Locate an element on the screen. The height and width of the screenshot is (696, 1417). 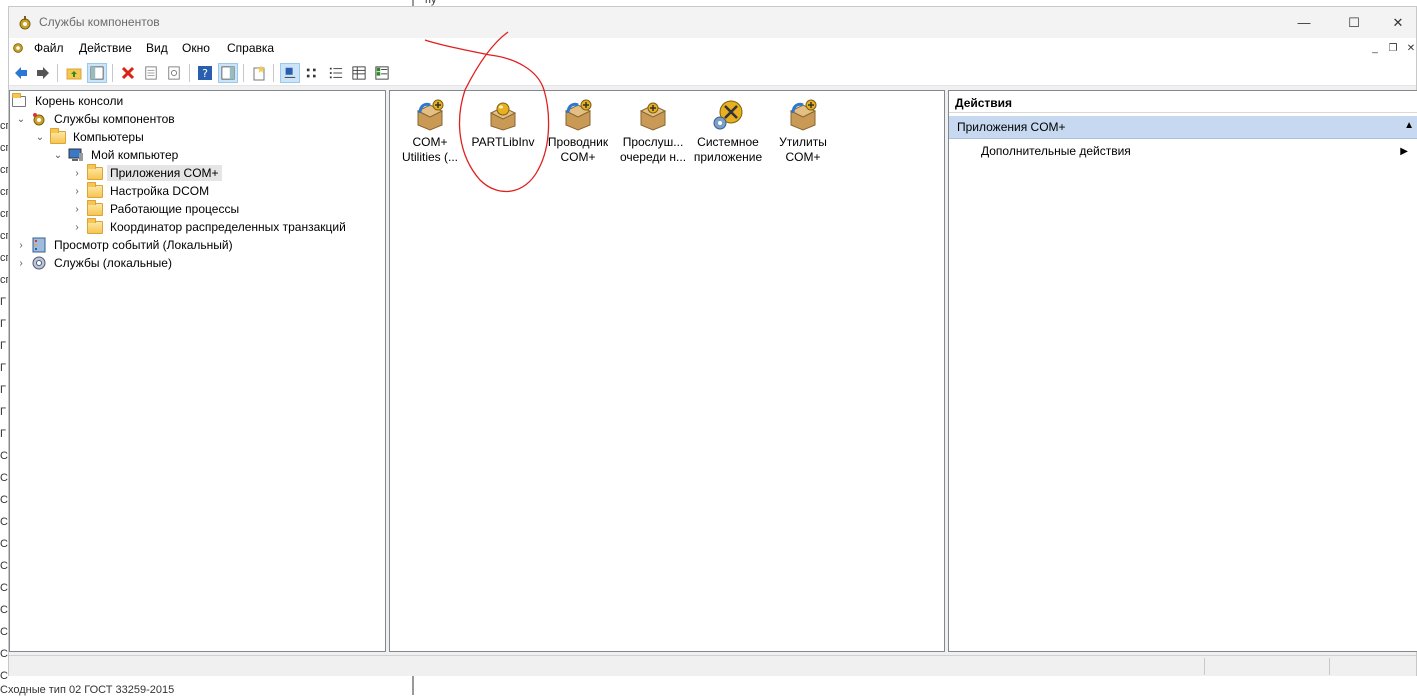
tree-item-dtc: › Координатор распределенных транзакций is located at coordinates (210, 227).